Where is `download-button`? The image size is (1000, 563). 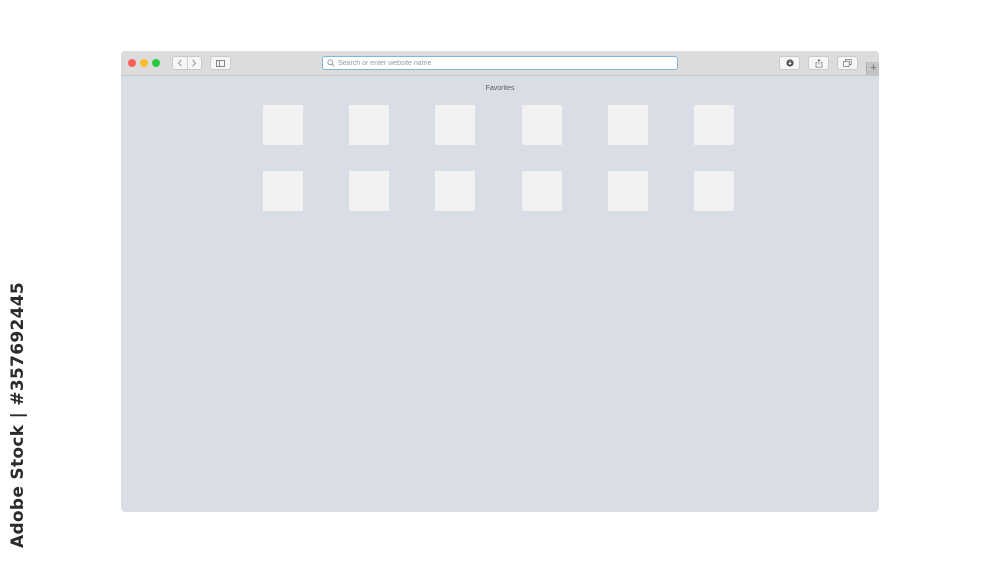
download-button is located at coordinates (789, 63).